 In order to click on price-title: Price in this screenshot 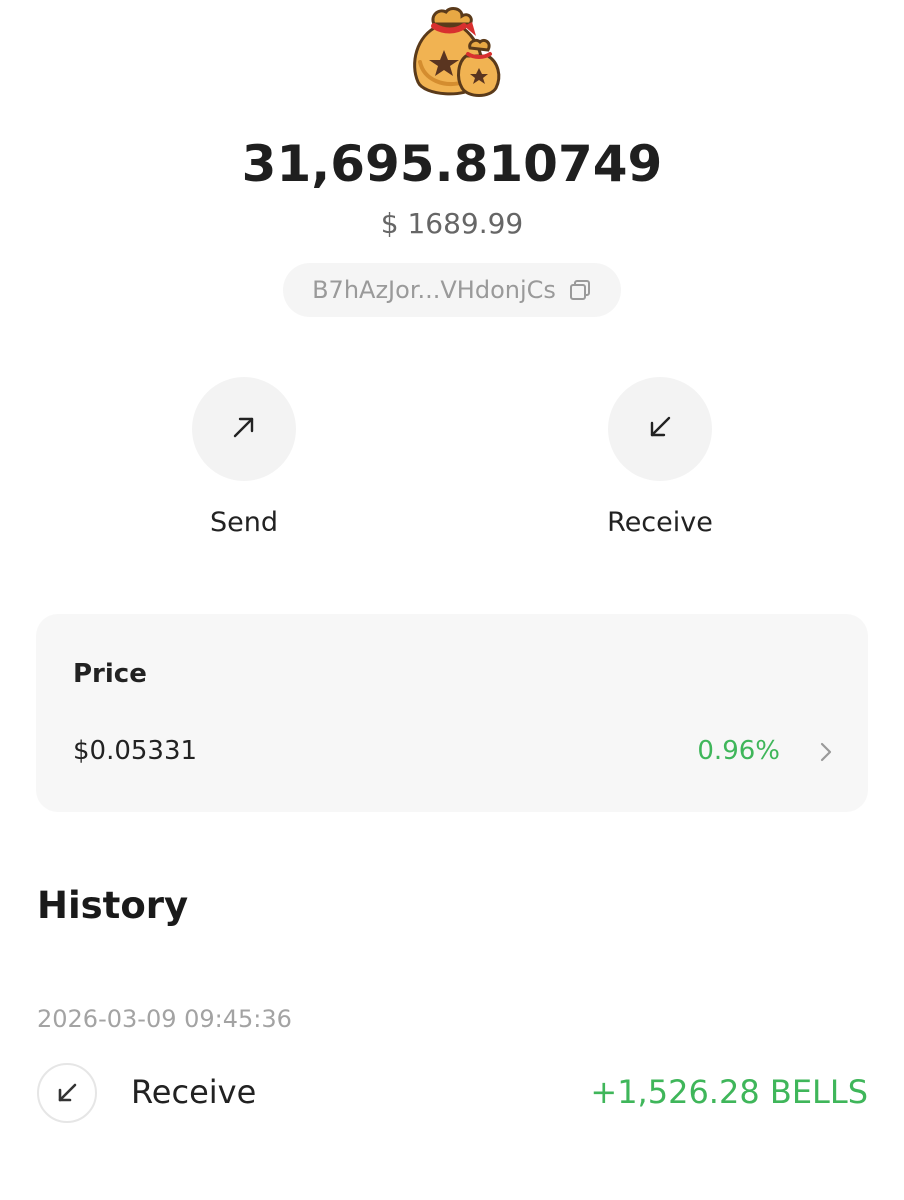, I will do `click(110, 674)`.